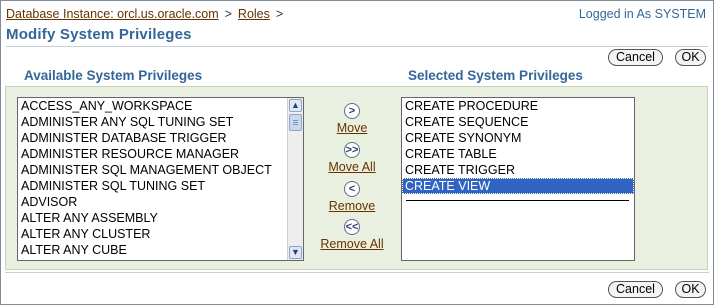 The height and width of the screenshot is (305, 714). Describe the element at coordinates (160, 218) in the screenshot. I see `list-item: ALTER ANY ASSEMBLY` at that location.